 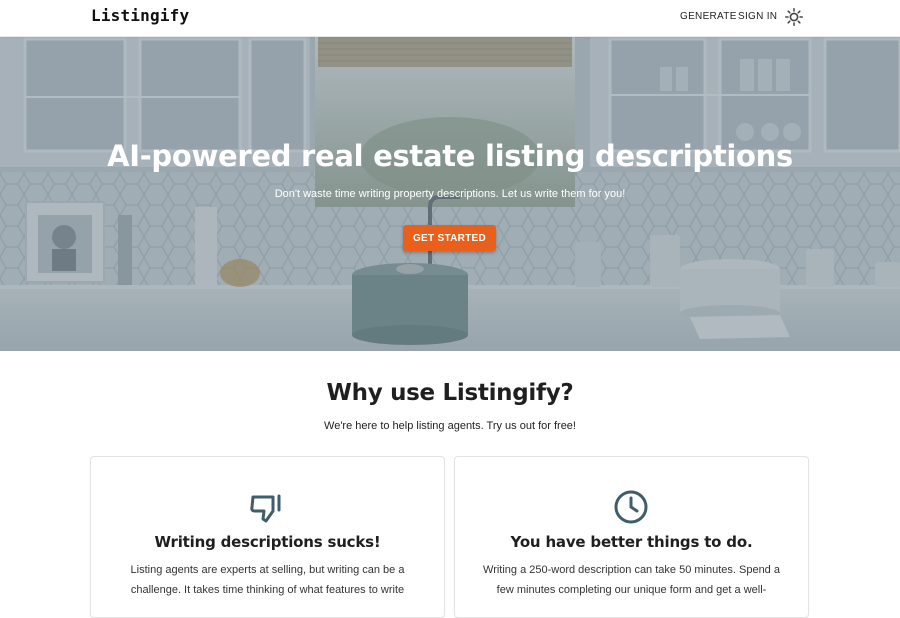 I want to click on nav-generate-link: GENERATE, so click(x=708, y=16).